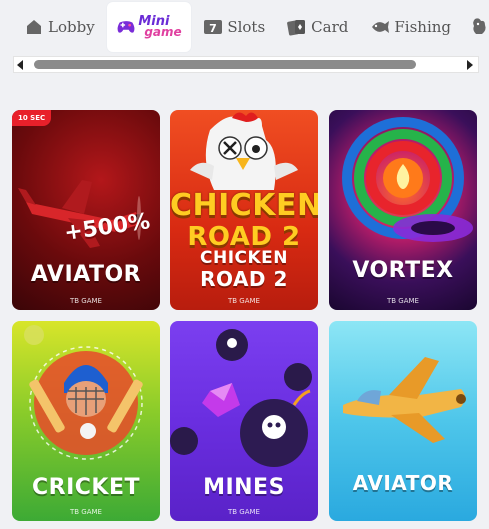  I want to click on game-card-chicken-road-2: CHICKEN ROAD 2 CHICKEN ROAD 2 TB GAME, so click(244, 210).